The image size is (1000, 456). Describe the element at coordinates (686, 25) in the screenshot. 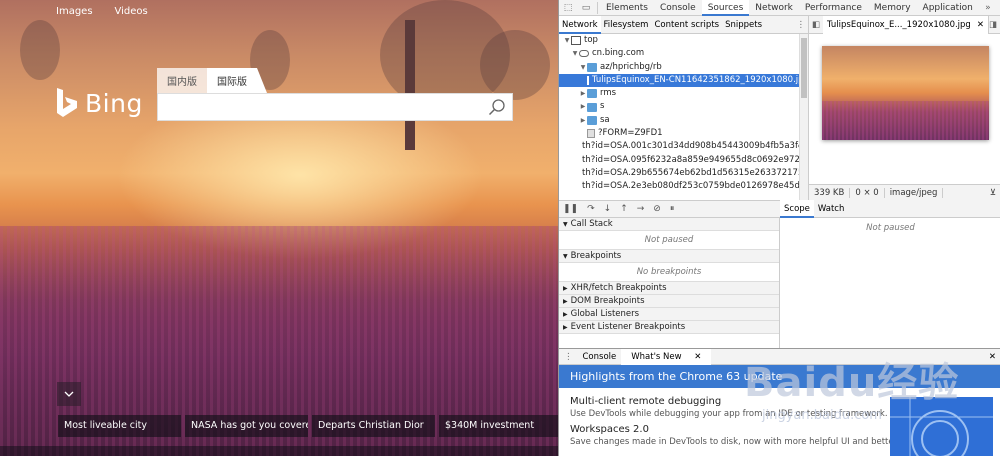

I see `nav-tab-content-scripts: Content scripts` at that location.